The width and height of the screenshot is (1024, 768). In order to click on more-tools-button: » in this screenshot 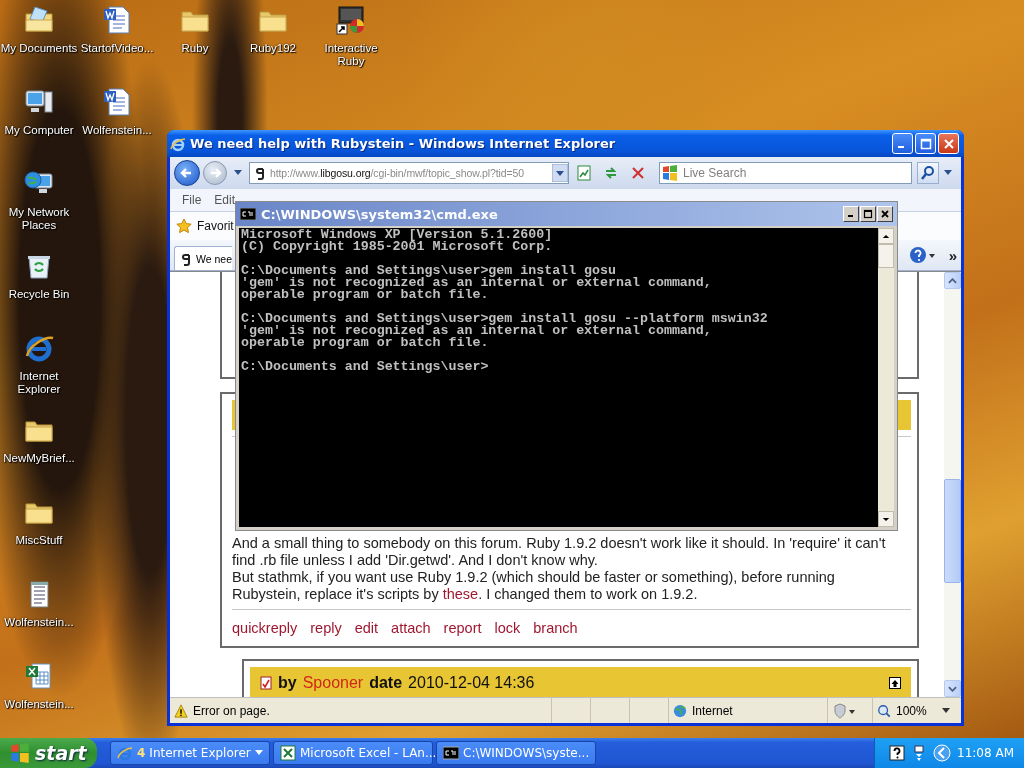, I will do `click(952, 255)`.